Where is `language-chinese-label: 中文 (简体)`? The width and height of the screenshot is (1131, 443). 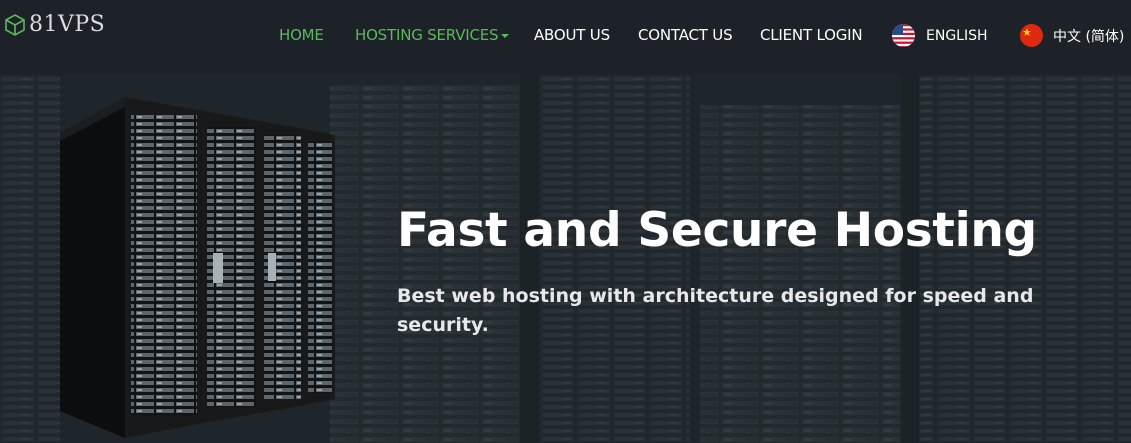
language-chinese-label: 中文 (简体) is located at coordinates (1089, 36).